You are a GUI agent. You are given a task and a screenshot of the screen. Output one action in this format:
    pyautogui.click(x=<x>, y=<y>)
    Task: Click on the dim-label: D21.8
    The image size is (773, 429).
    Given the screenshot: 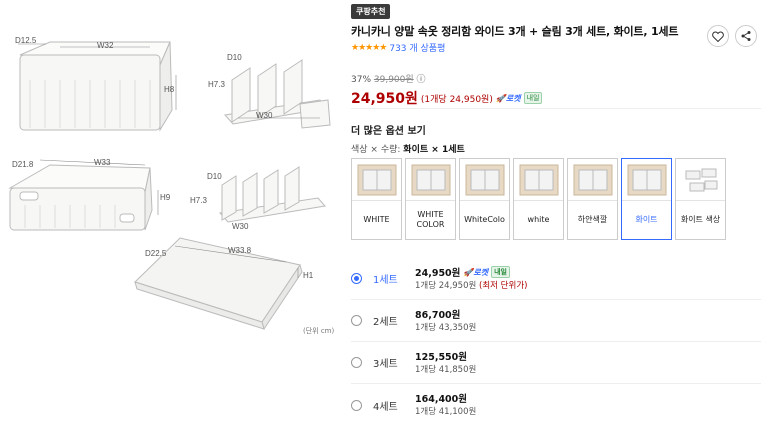 What is the action you would take?
    pyautogui.click(x=23, y=164)
    